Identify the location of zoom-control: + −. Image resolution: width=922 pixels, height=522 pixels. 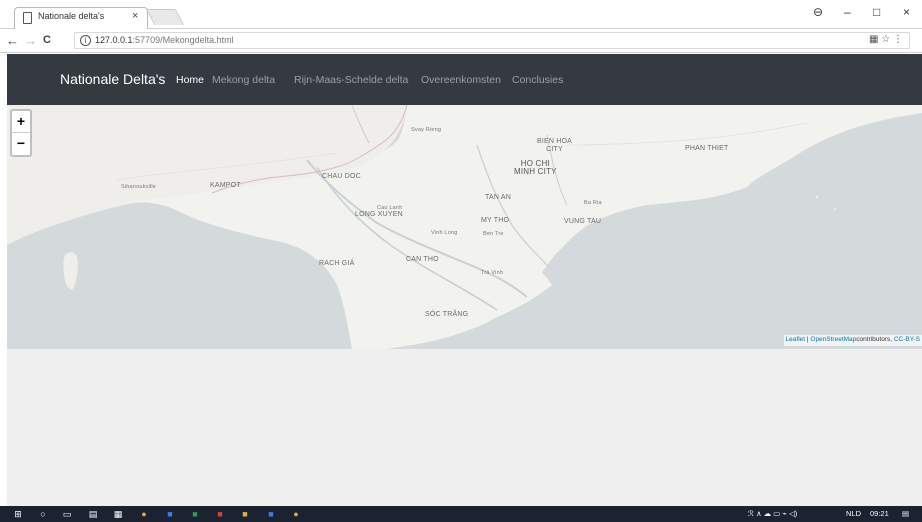
(21, 133).